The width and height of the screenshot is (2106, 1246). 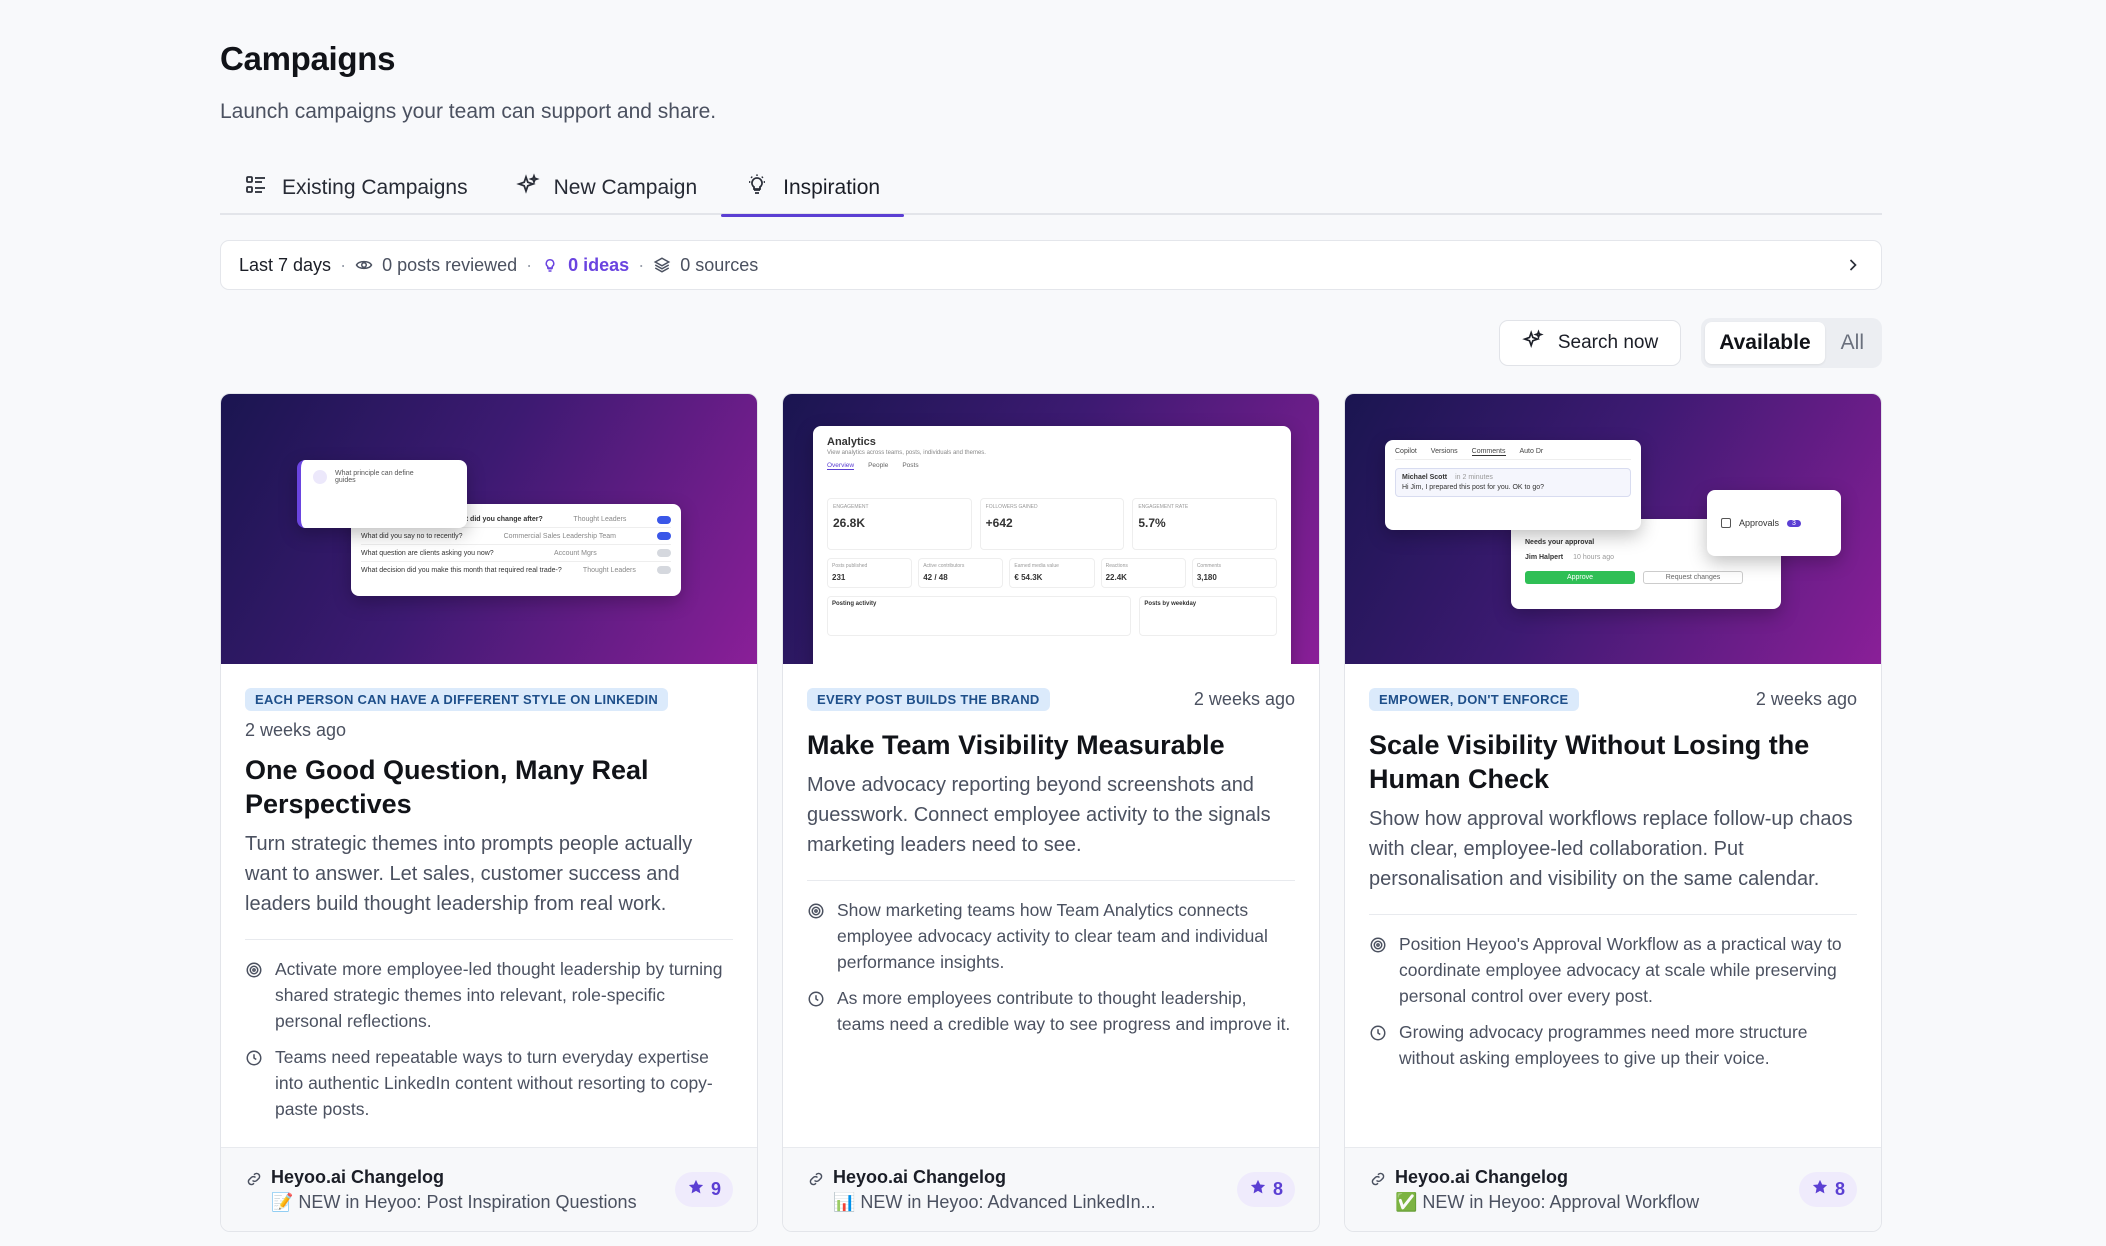 What do you see at coordinates (928, 699) in the screenshot?
I see `theme-badge: Every post builds the brand` at bounding box center [928, 699].